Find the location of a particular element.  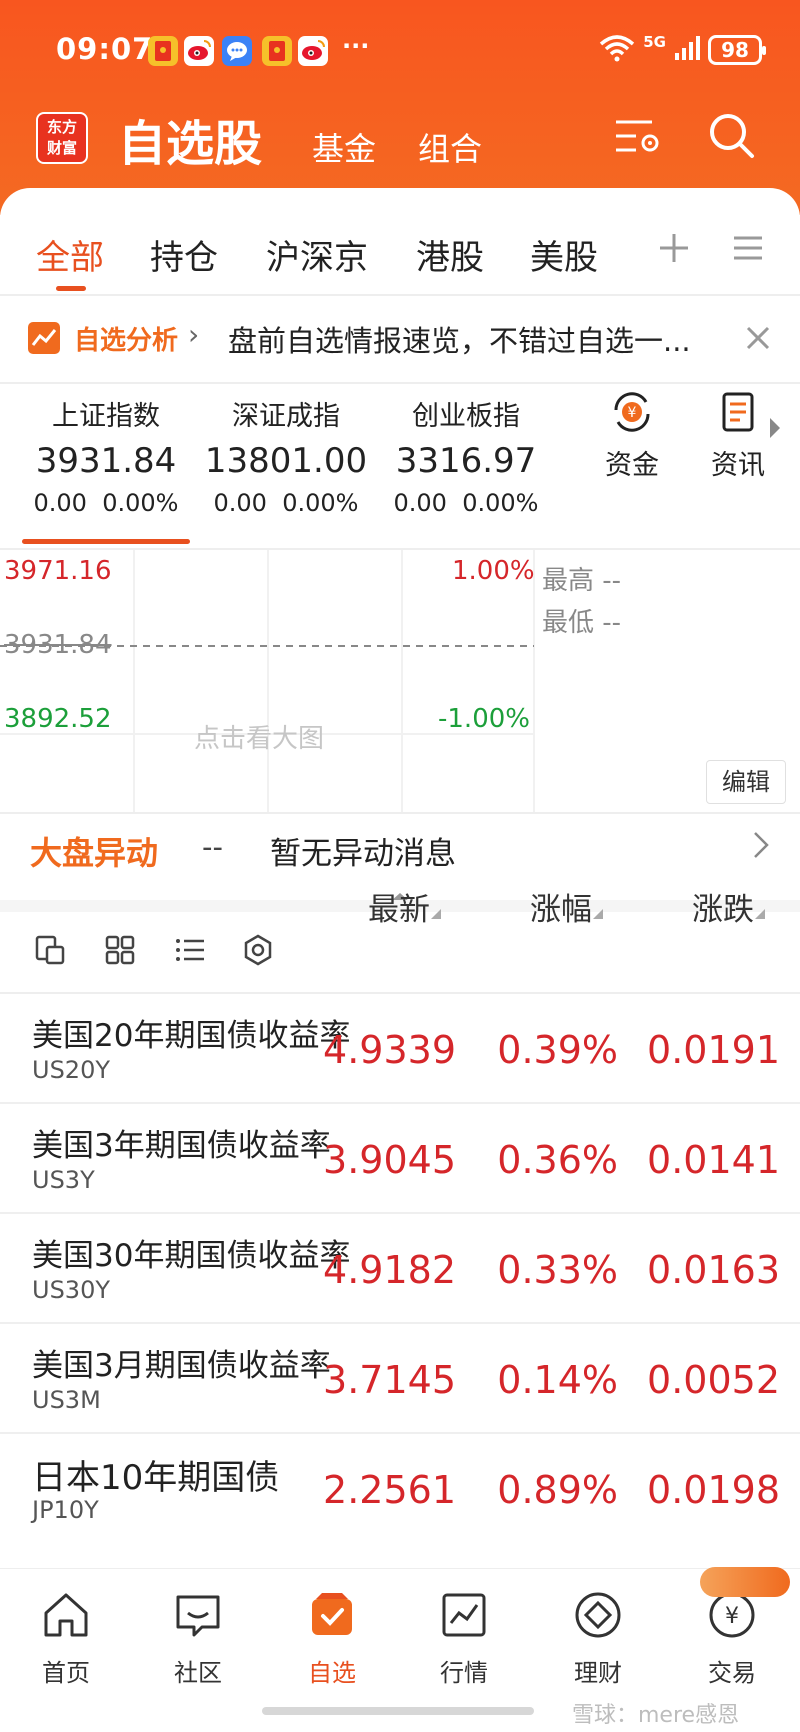

edit-button: 编辑 is located at coordinates (746, 782).